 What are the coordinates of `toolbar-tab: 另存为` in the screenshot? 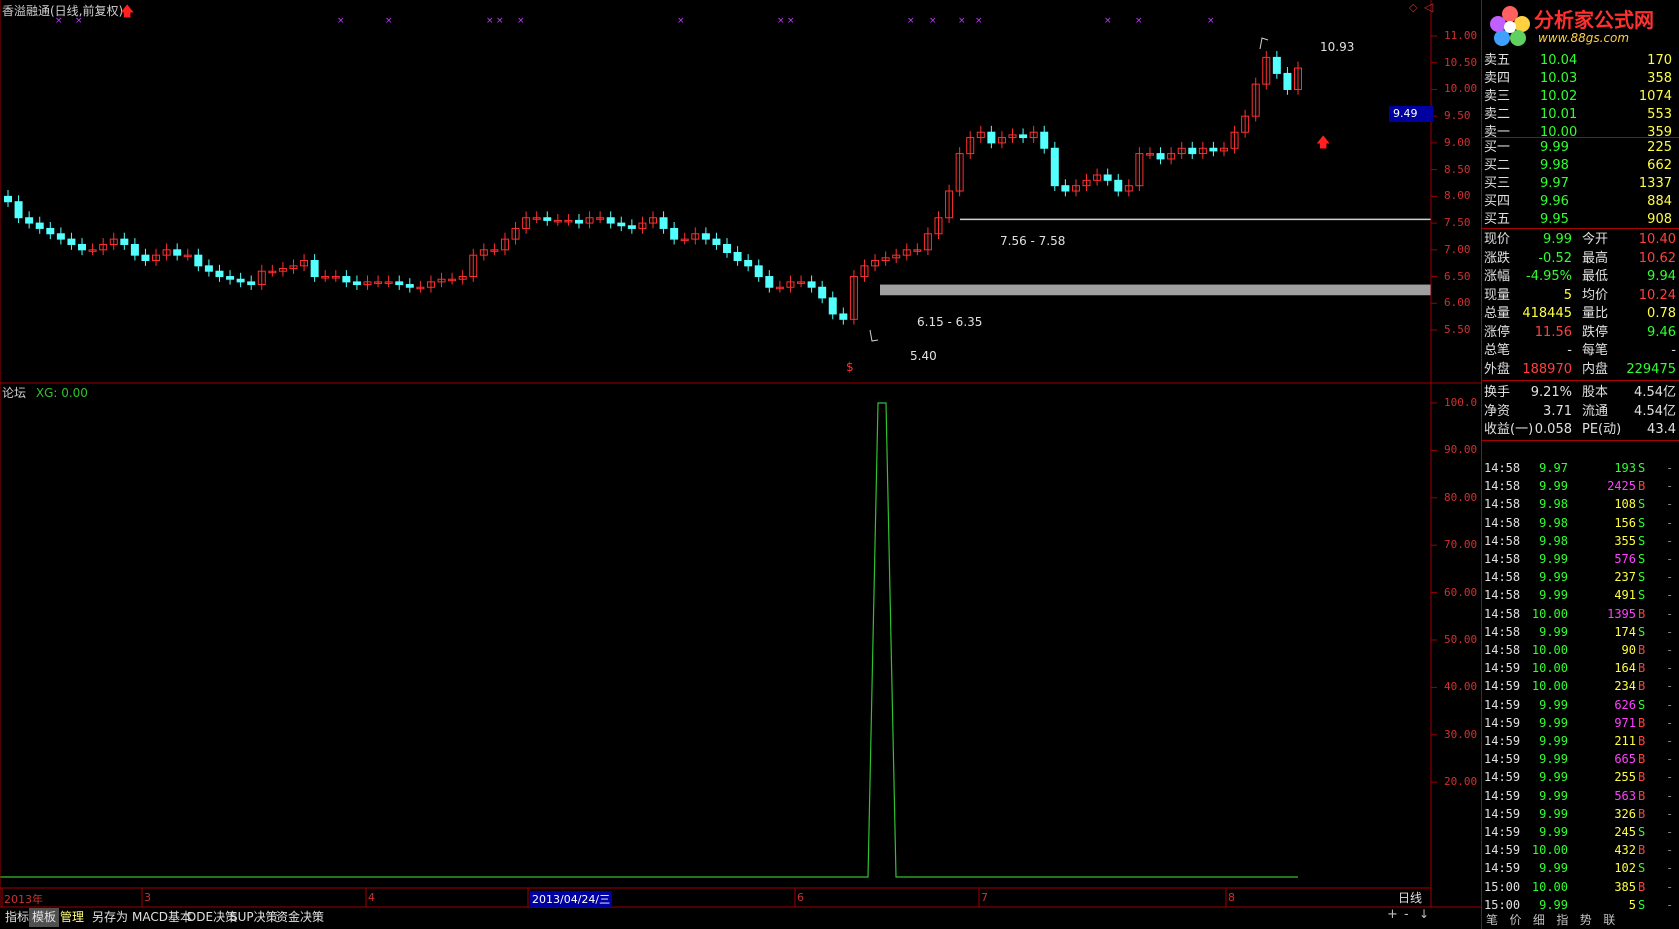 It's located at (110, 917).